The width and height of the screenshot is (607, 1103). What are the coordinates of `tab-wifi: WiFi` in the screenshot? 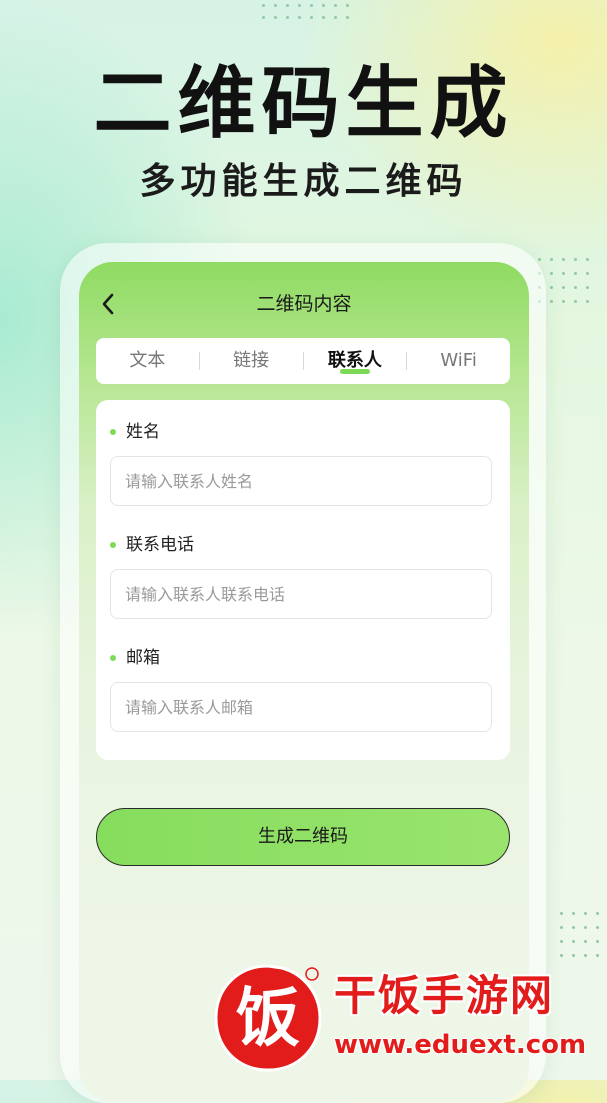 It's located at (458, 361).